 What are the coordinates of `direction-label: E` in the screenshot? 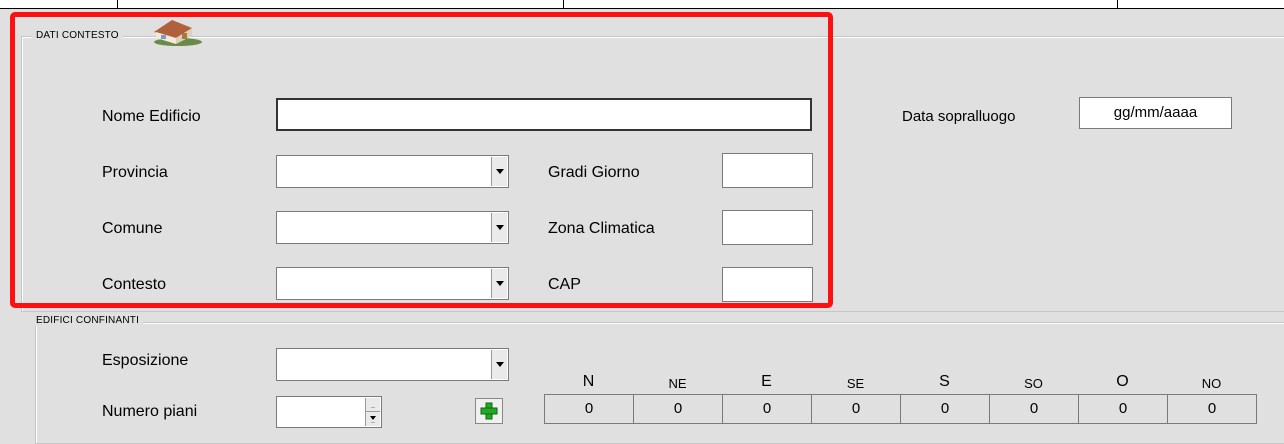 It's located at (766, 381).